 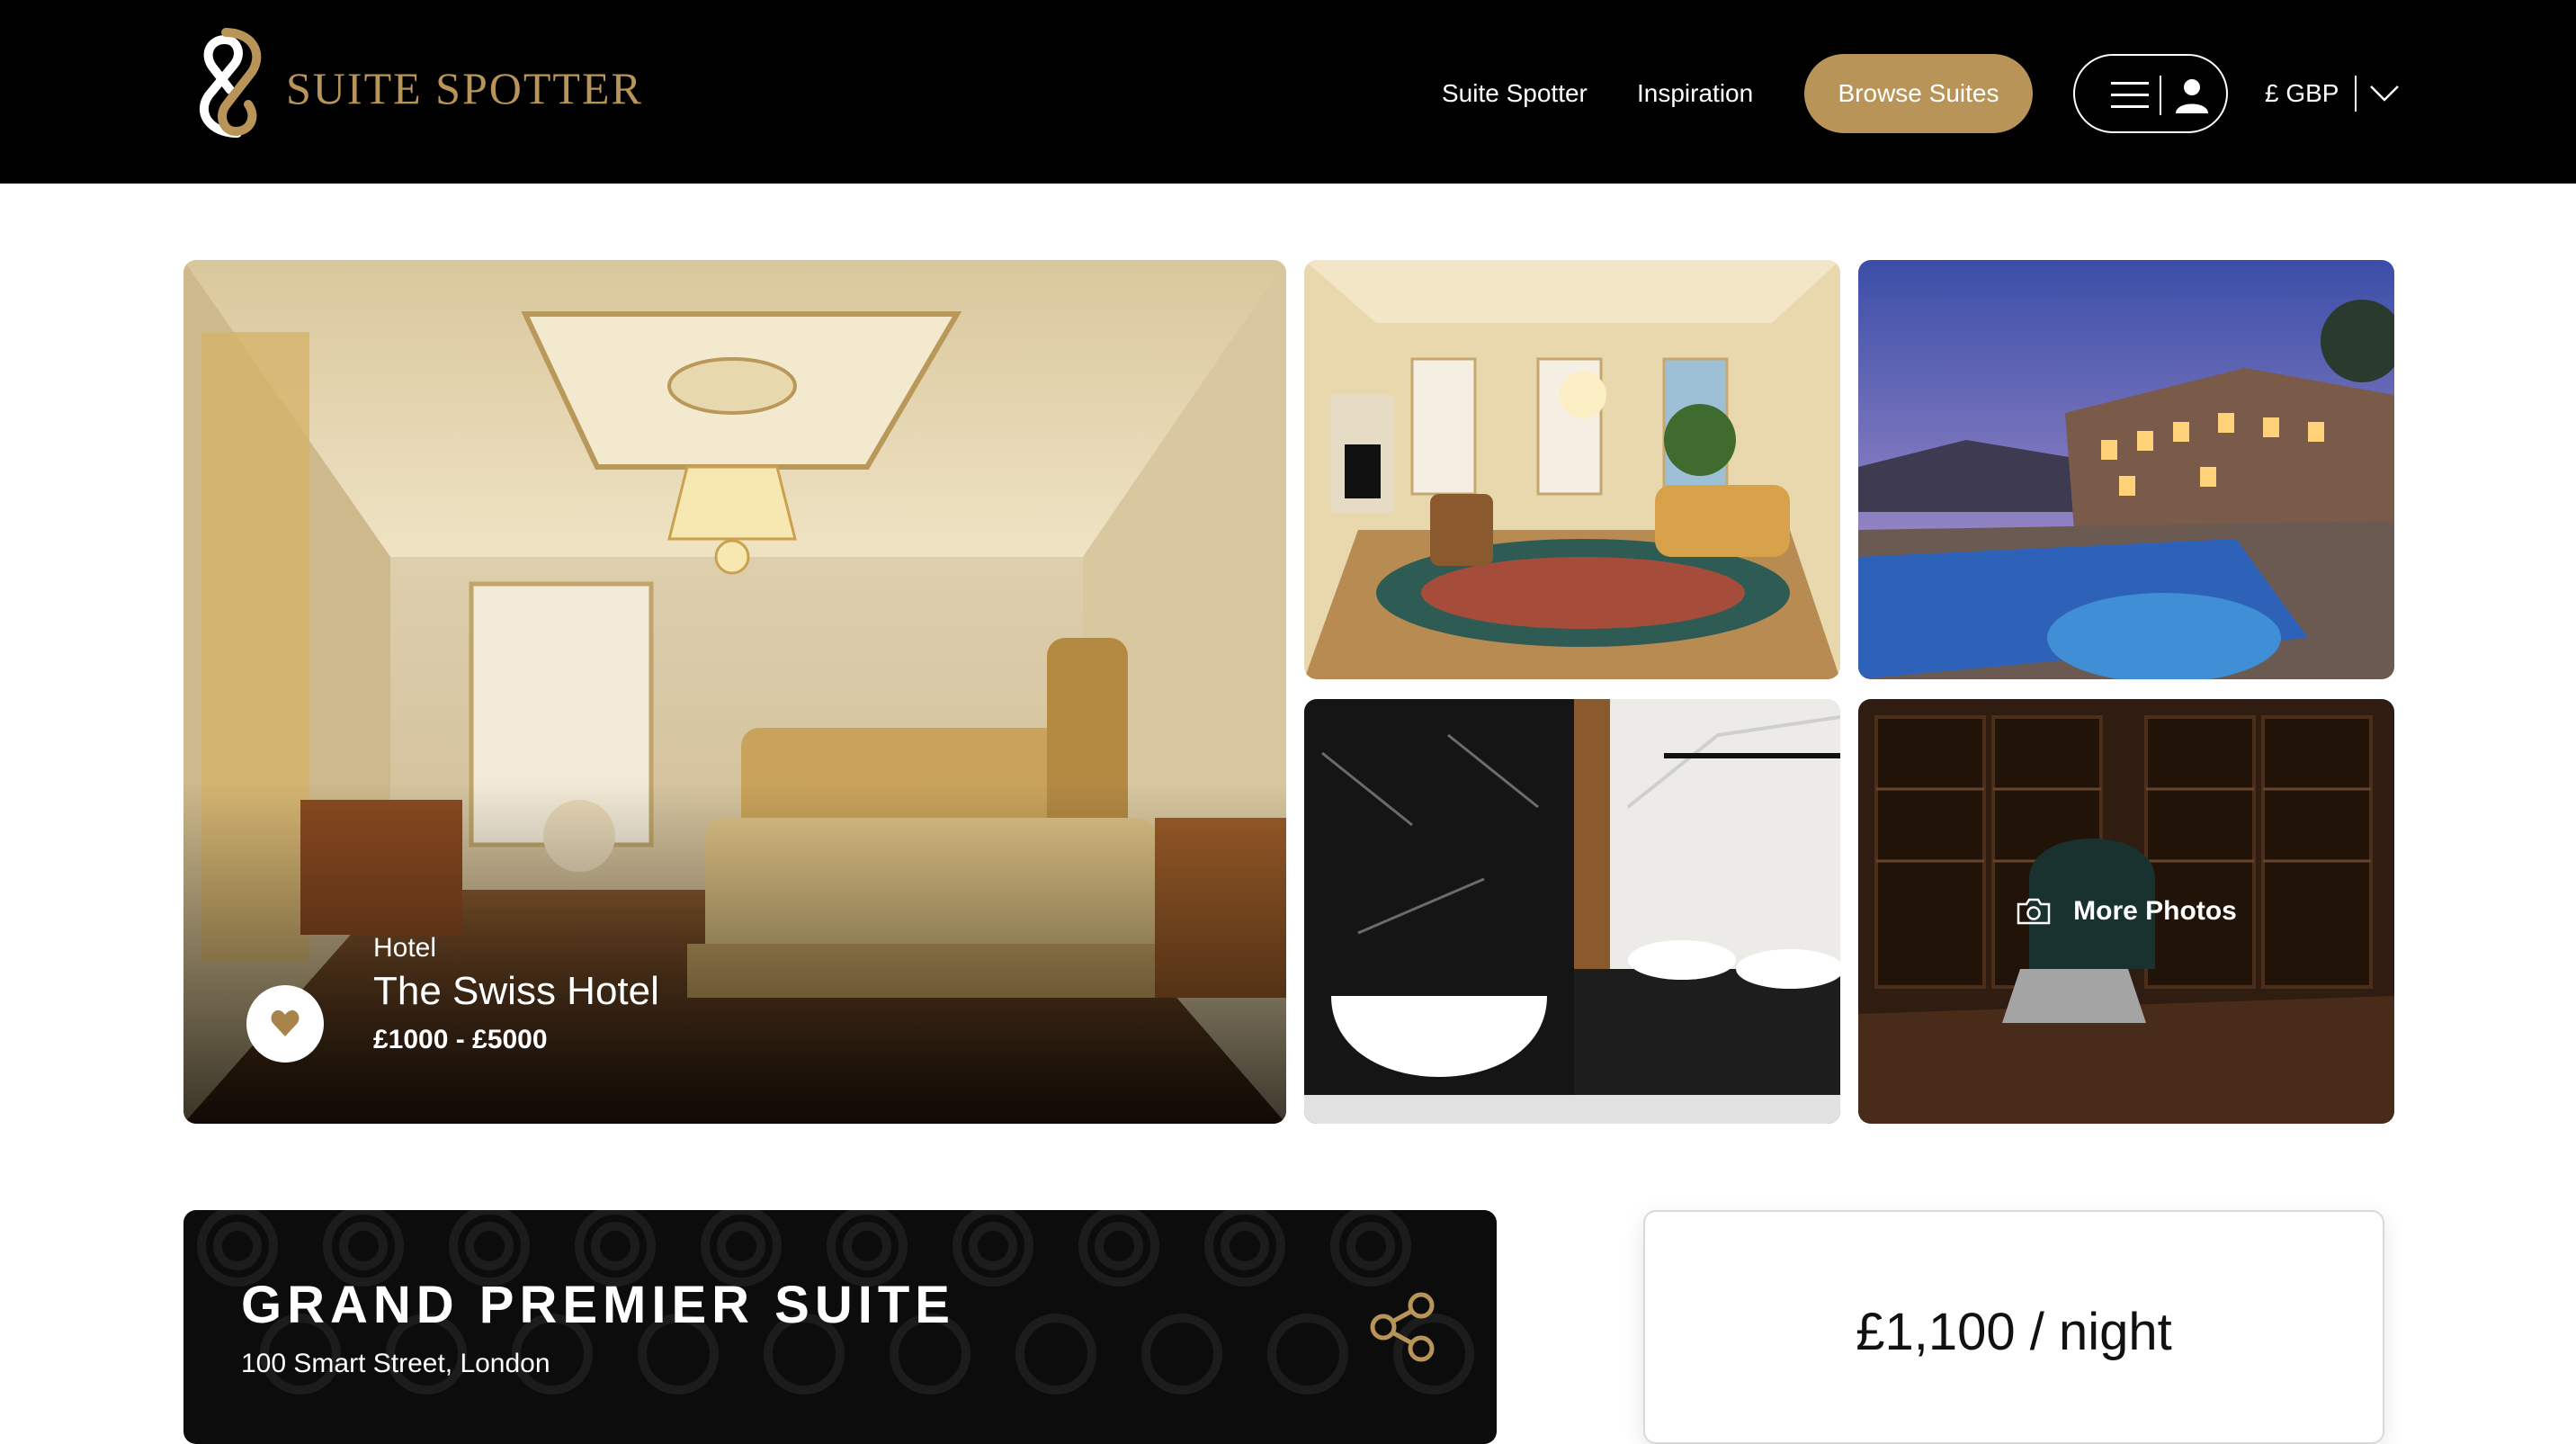 What do you see at coordinates (2160, 95) in the screenshot?
I see `menu-divider` at bounding box center [2160, 95].